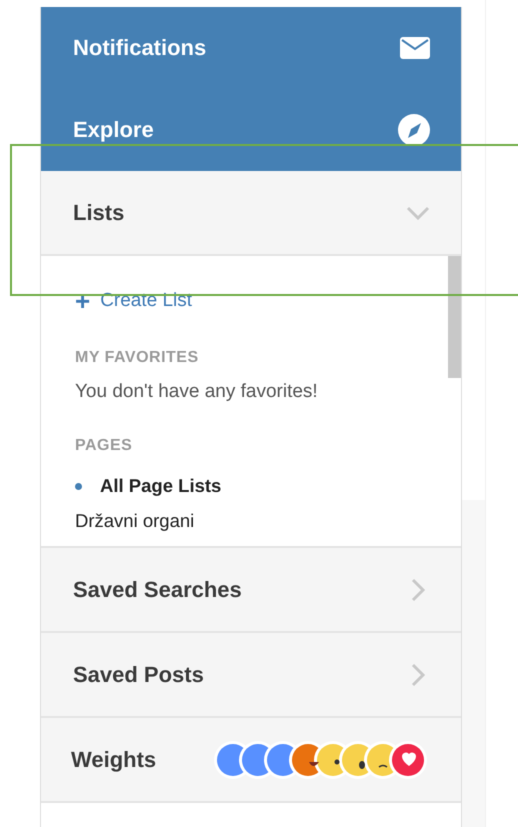  Describe the element at coordinates (268, 521) in the screenshot. I see `list-item: Državni organi` at that location.